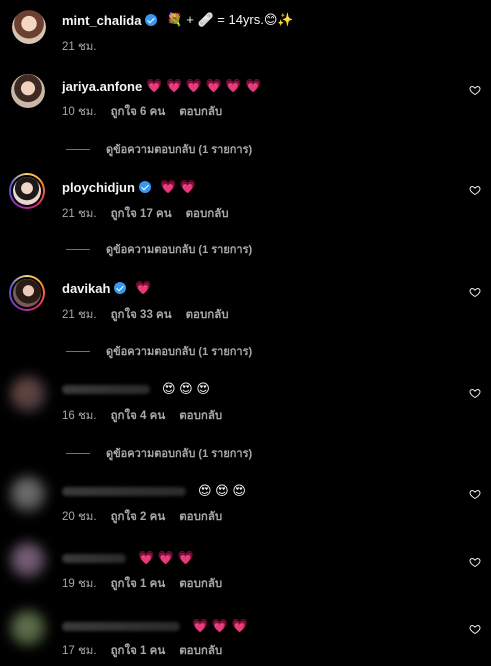  Describe the element at coordinates (141, 315) in the screenshot. I see `comment-likes: ถูกใจ 33 คน` at that location.